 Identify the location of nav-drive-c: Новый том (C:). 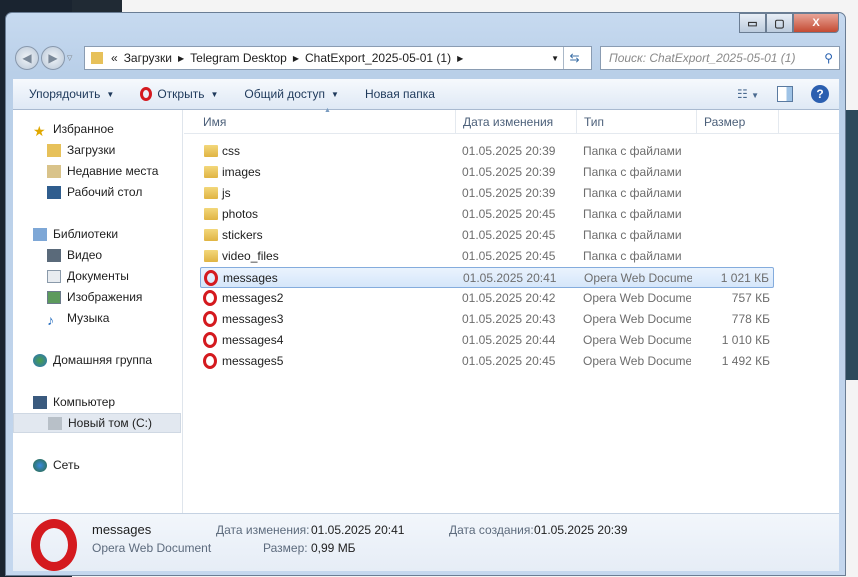
(97, 423).